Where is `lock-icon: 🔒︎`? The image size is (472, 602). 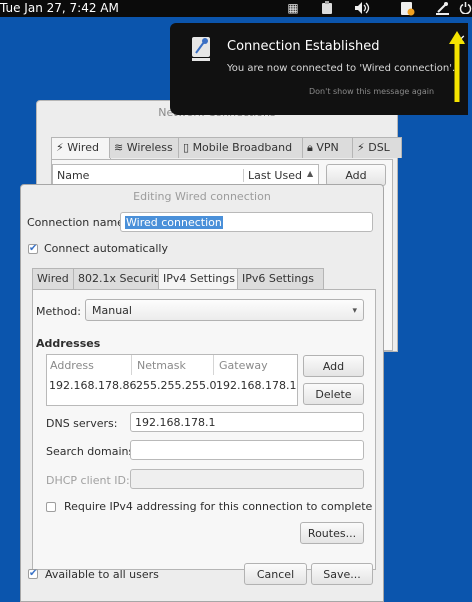 lock-icon: 🔒︎ is located at coordinates (310, 147).